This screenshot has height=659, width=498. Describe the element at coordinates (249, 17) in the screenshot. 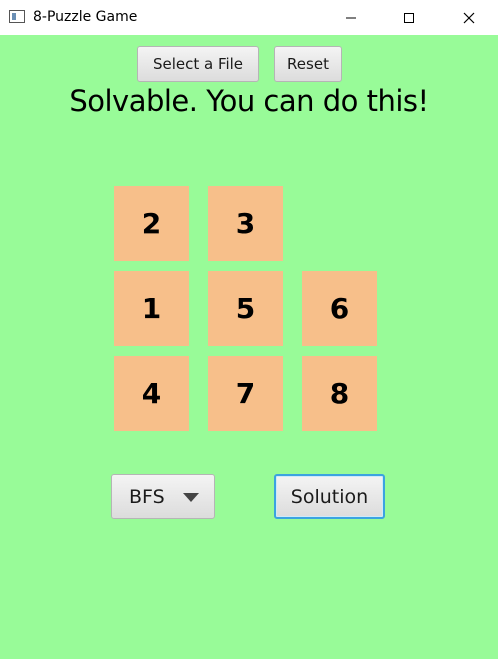

I see `title-bar: 8-Puzzle Game` at that location.